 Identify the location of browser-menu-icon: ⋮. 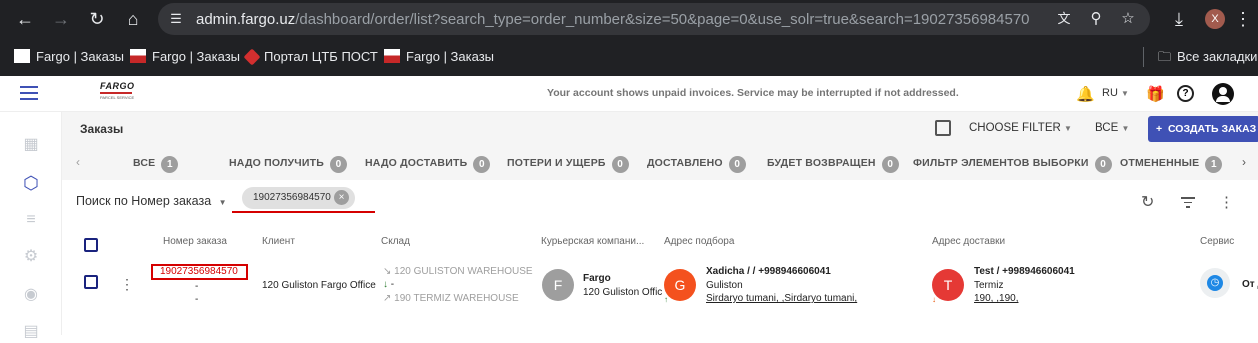
(1243, 19).